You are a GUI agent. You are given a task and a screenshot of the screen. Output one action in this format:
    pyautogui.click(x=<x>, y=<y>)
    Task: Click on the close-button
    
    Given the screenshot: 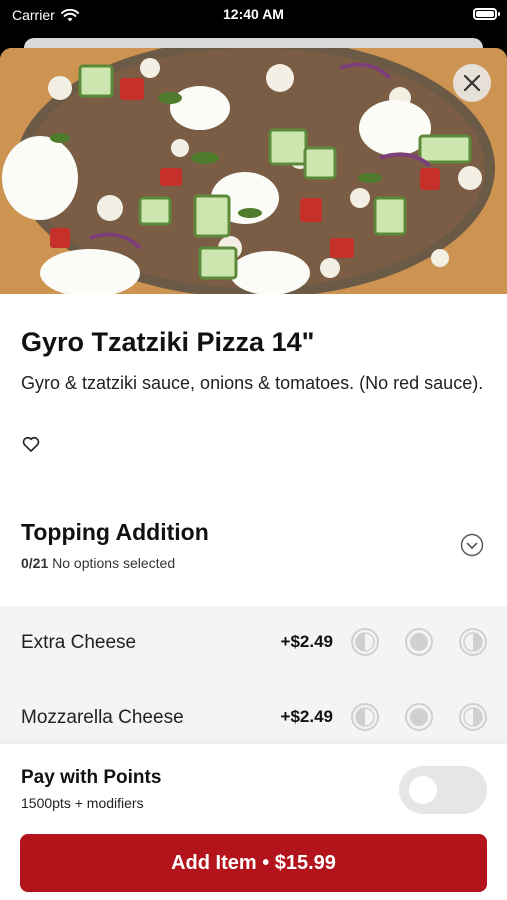 What is the action you would take?
    pyautogui.click(x=472, y=83)
    